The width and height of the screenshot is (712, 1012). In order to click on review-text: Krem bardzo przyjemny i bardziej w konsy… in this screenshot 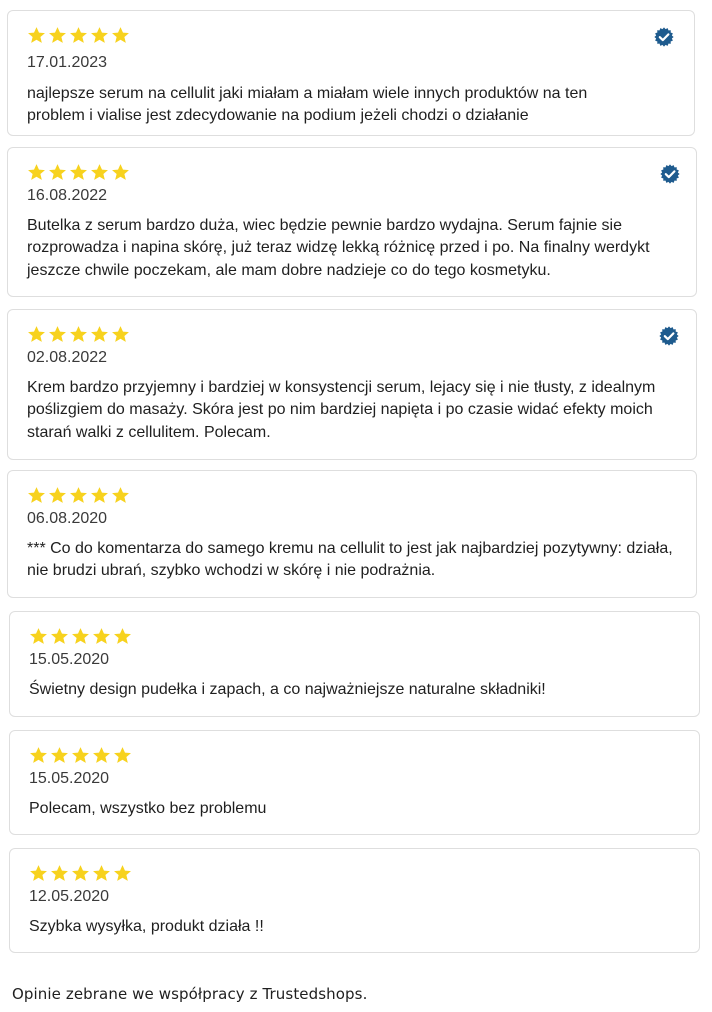, I will do `click(341, 410)`.